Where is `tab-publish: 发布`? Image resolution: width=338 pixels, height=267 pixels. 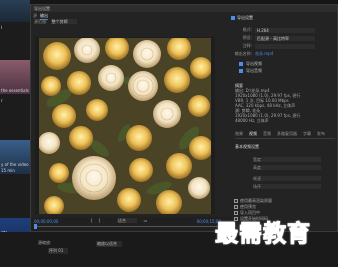 tab-publish: 发布 is located at coordinates (321, 134).